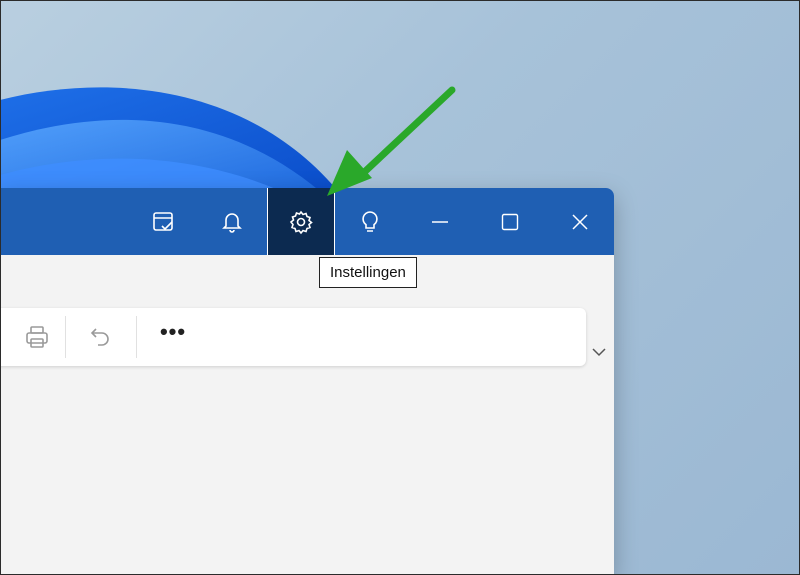 The width and height of the screenshot is (800, 575). I want to click on annotation-arrow, so click(391, 141).